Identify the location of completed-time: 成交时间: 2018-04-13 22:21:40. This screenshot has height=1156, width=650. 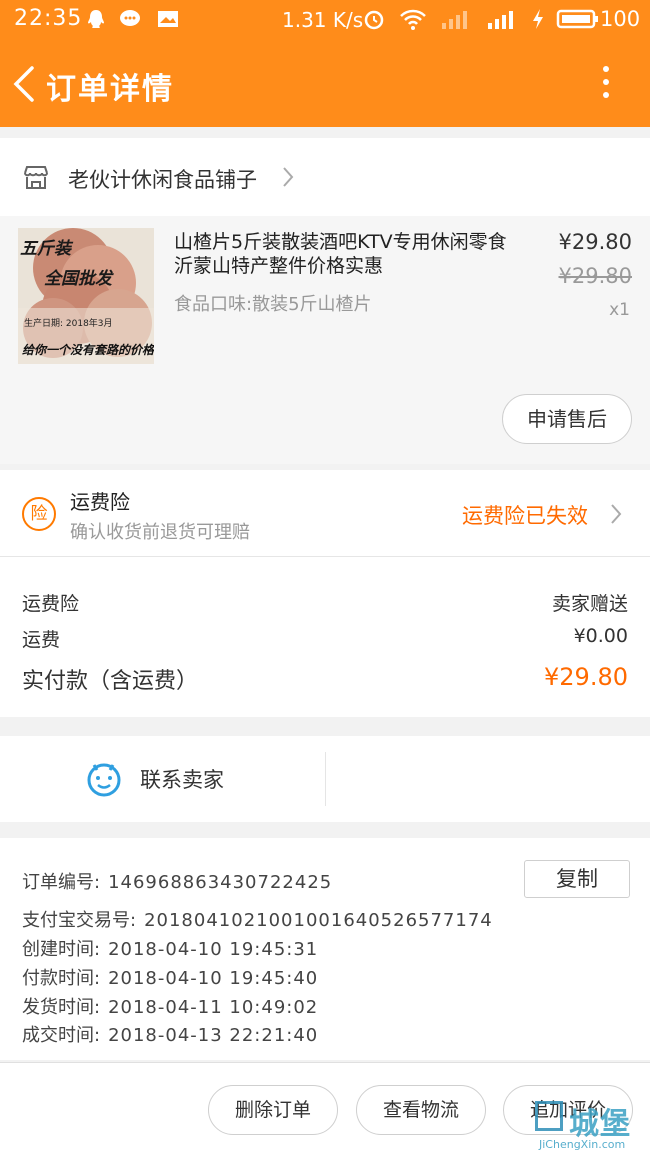
(170, 1034).